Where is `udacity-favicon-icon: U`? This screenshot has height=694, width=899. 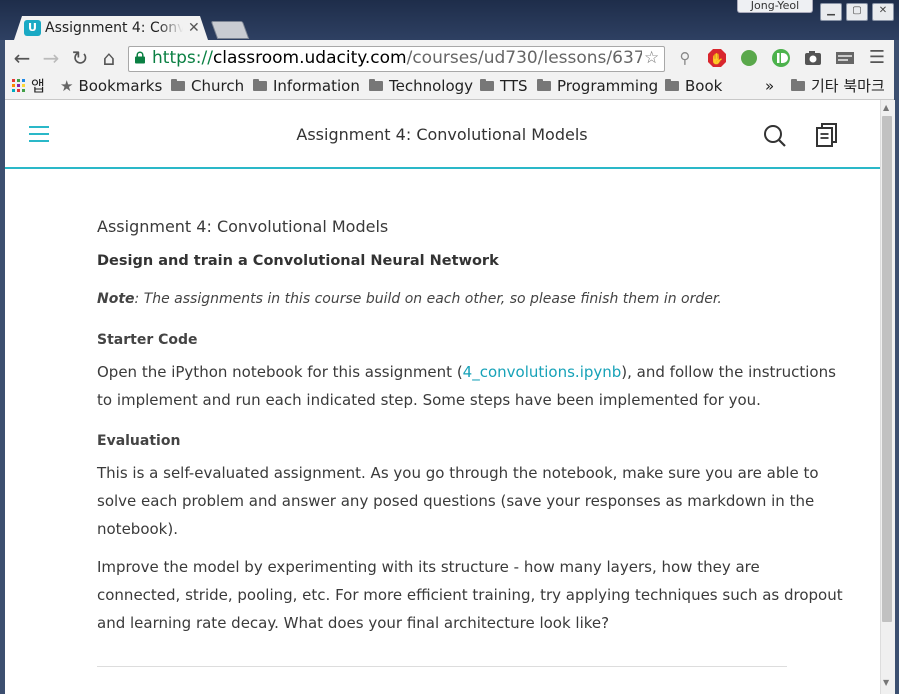 udacity-favicon-icon: U is located at coordinates (32, 28).